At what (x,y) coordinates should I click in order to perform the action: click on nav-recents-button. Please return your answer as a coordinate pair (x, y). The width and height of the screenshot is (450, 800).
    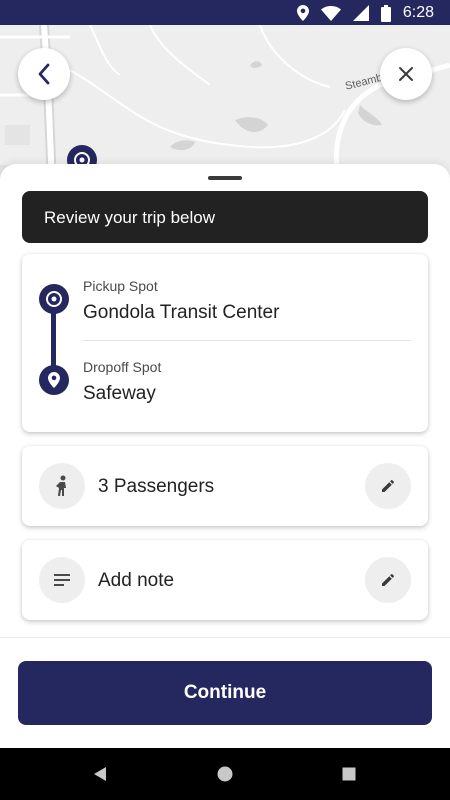
    Looking at the image, I should click on (349, 774).